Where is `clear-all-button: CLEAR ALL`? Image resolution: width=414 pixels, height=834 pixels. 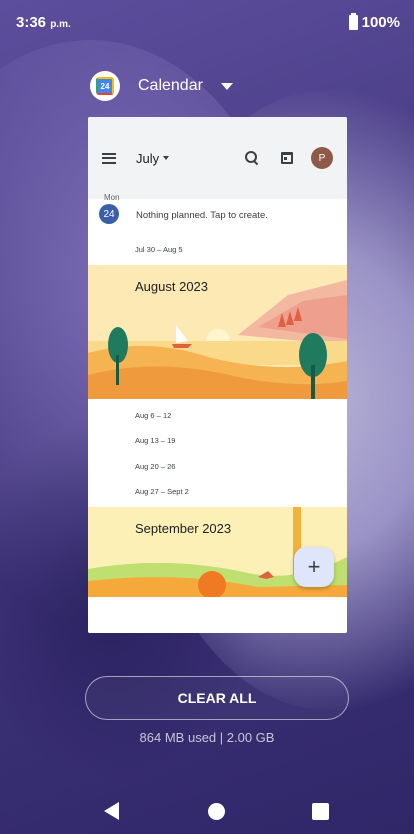
clear-all-button: CLEAR ALL is located at coordinates (217, 698).